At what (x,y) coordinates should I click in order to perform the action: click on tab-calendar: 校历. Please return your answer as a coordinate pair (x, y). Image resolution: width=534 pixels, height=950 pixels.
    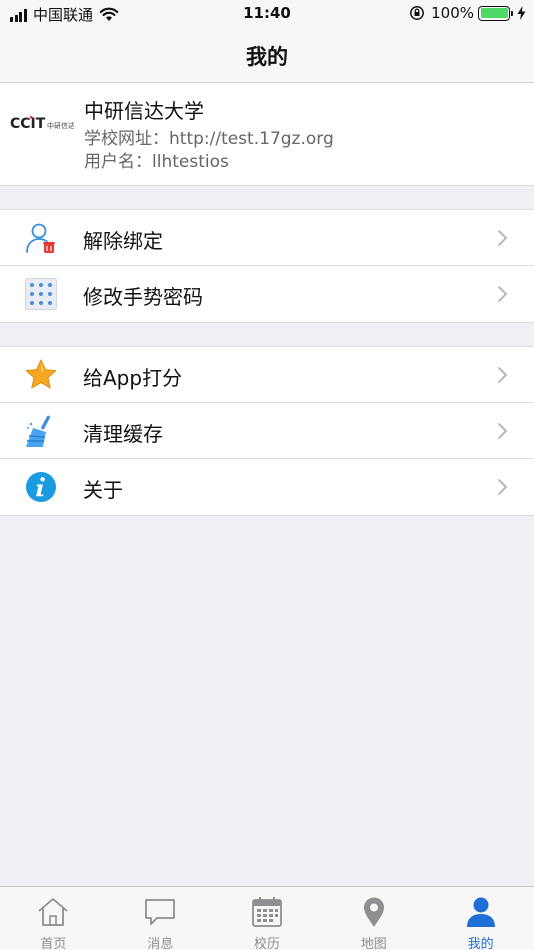
    Looking at the image, I should click on (267, 918).